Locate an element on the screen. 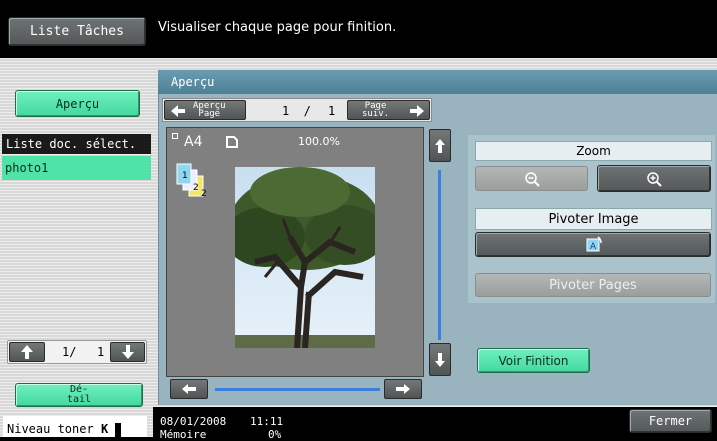  sidebar-page-total: 1 is located at coordinates (101, 352).